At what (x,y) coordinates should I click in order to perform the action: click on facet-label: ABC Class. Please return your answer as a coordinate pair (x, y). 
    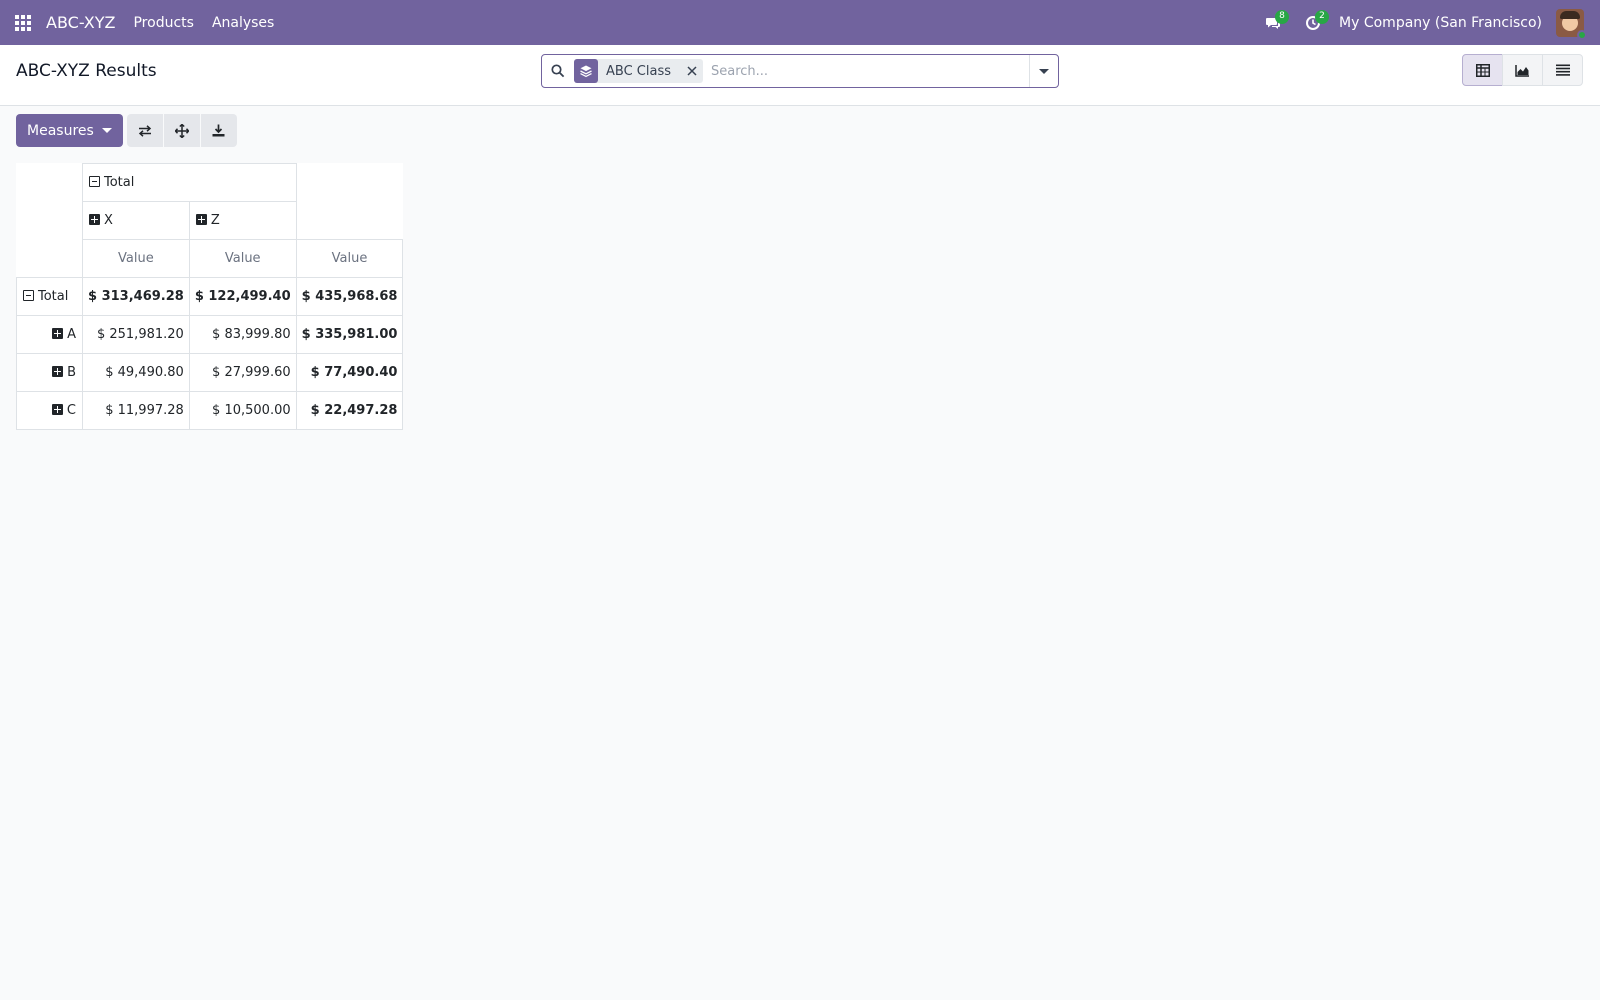
    Looking at the image, I should click on (638, 71).